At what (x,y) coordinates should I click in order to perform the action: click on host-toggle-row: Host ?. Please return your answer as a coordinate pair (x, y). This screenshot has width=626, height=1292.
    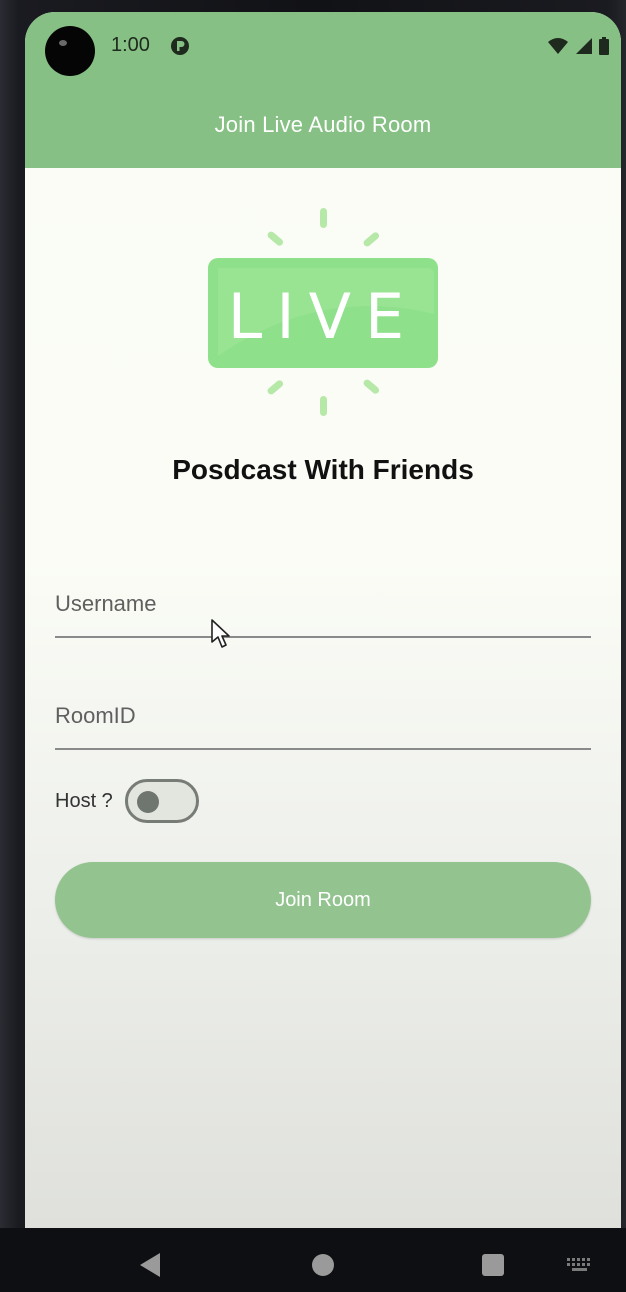
    Looking at the image, I should click on (127, 801).